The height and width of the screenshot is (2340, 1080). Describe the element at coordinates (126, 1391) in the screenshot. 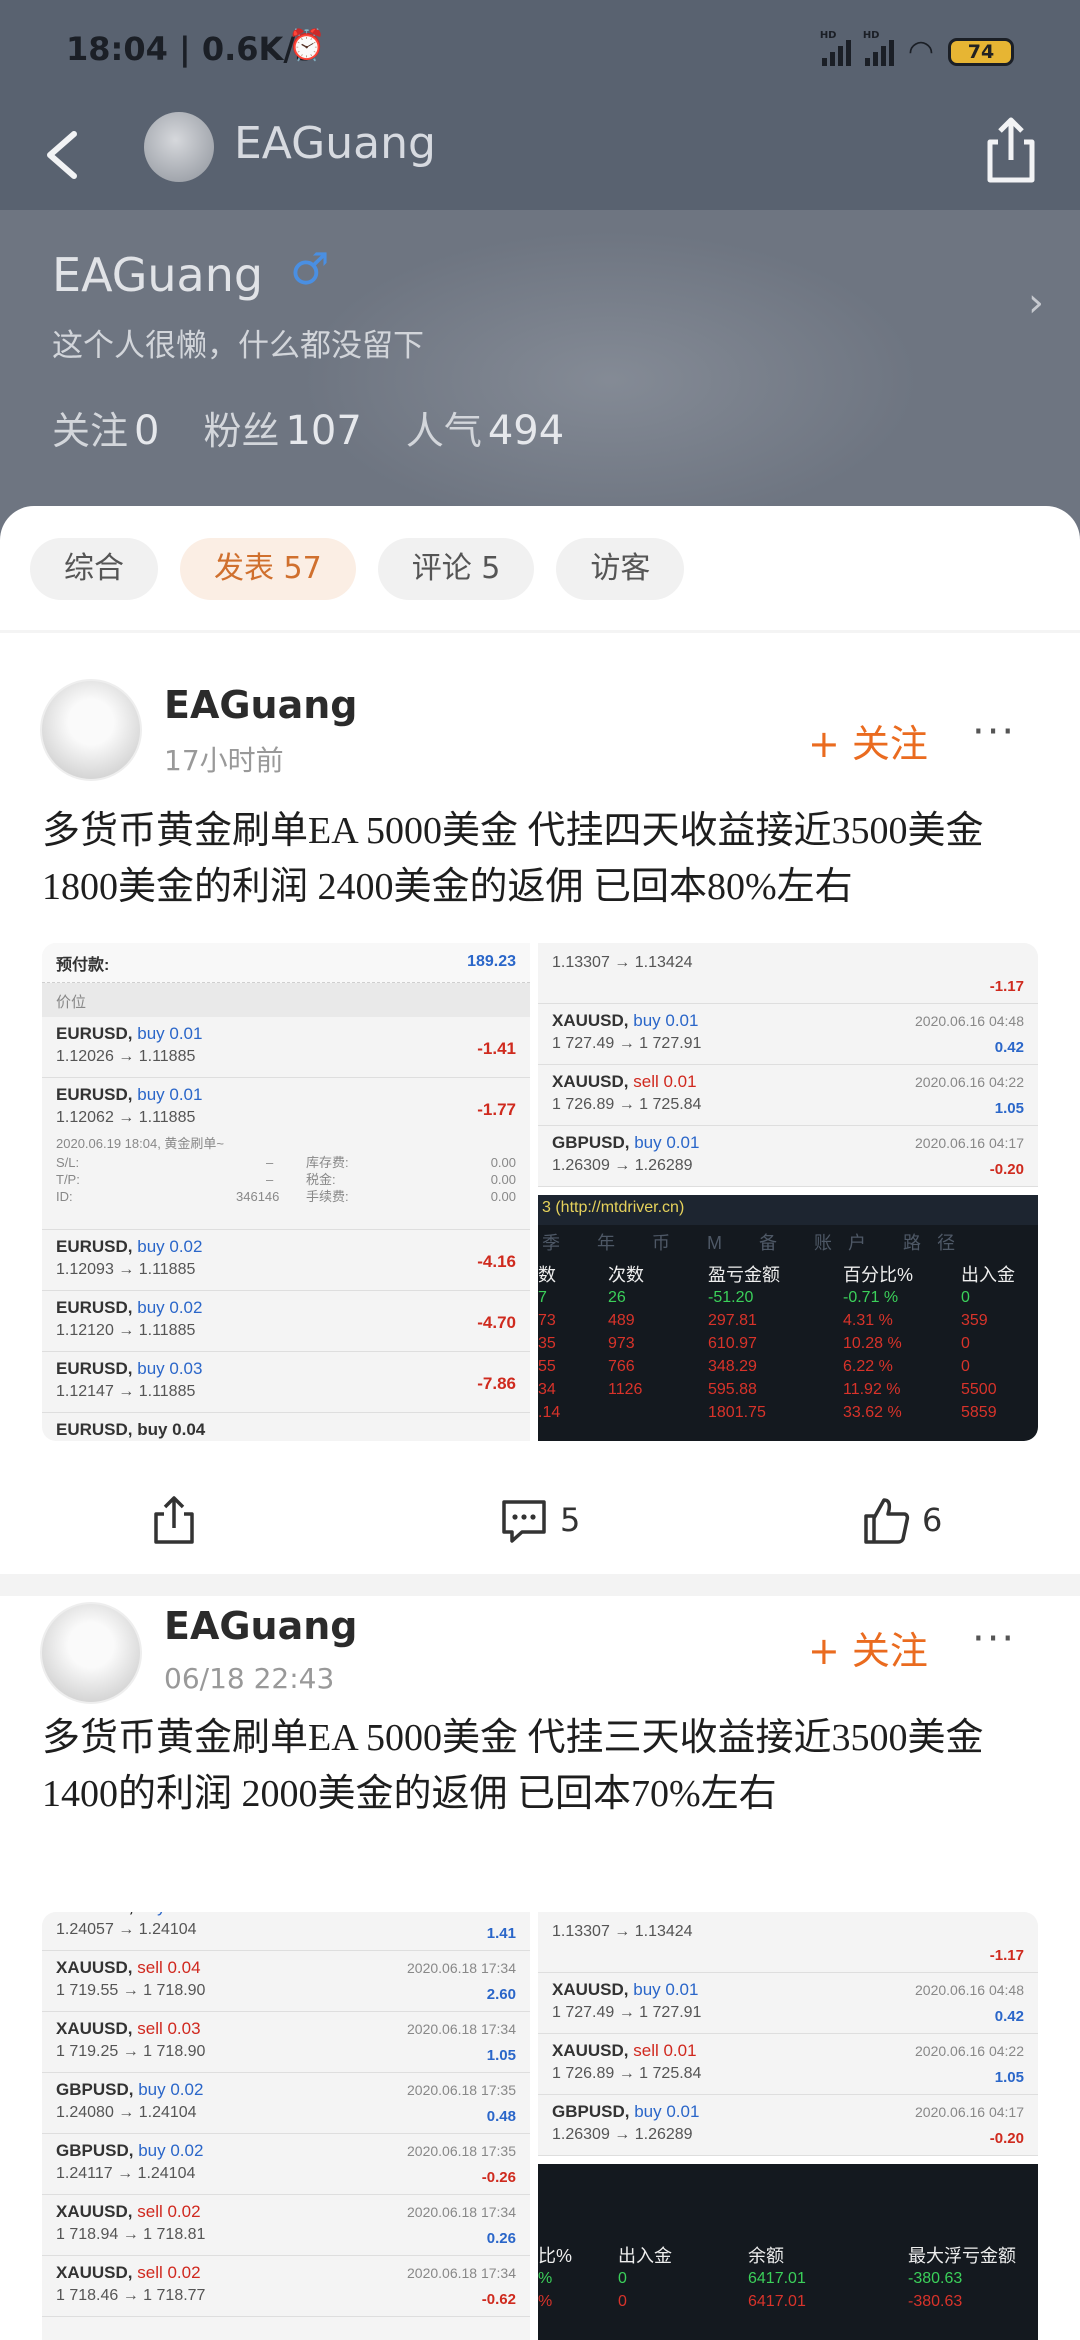

I see `trade-prices: 1.12147 → 1.11885` at that location.